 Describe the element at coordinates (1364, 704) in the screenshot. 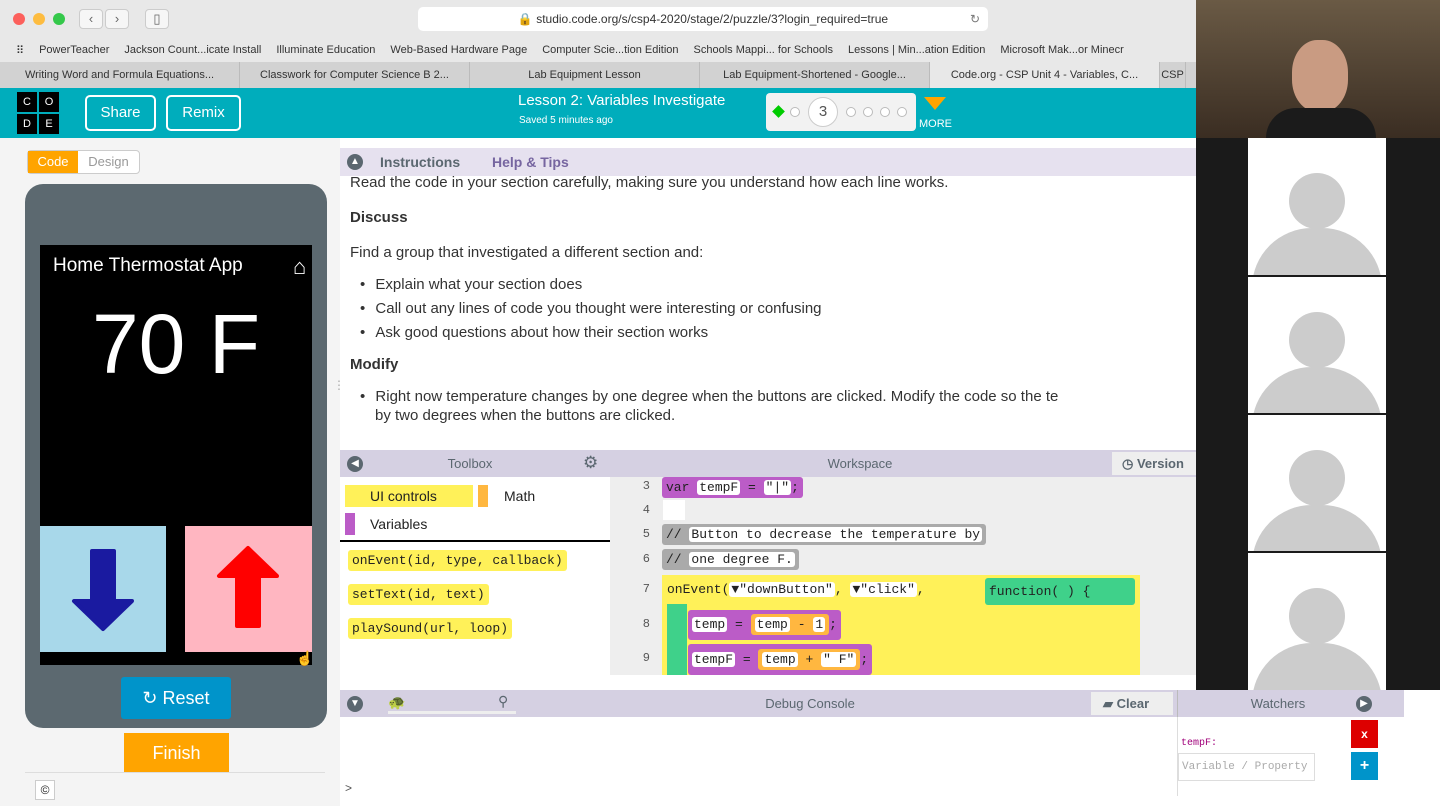

I see `collapse-watchers-icon: ▶` at that location.